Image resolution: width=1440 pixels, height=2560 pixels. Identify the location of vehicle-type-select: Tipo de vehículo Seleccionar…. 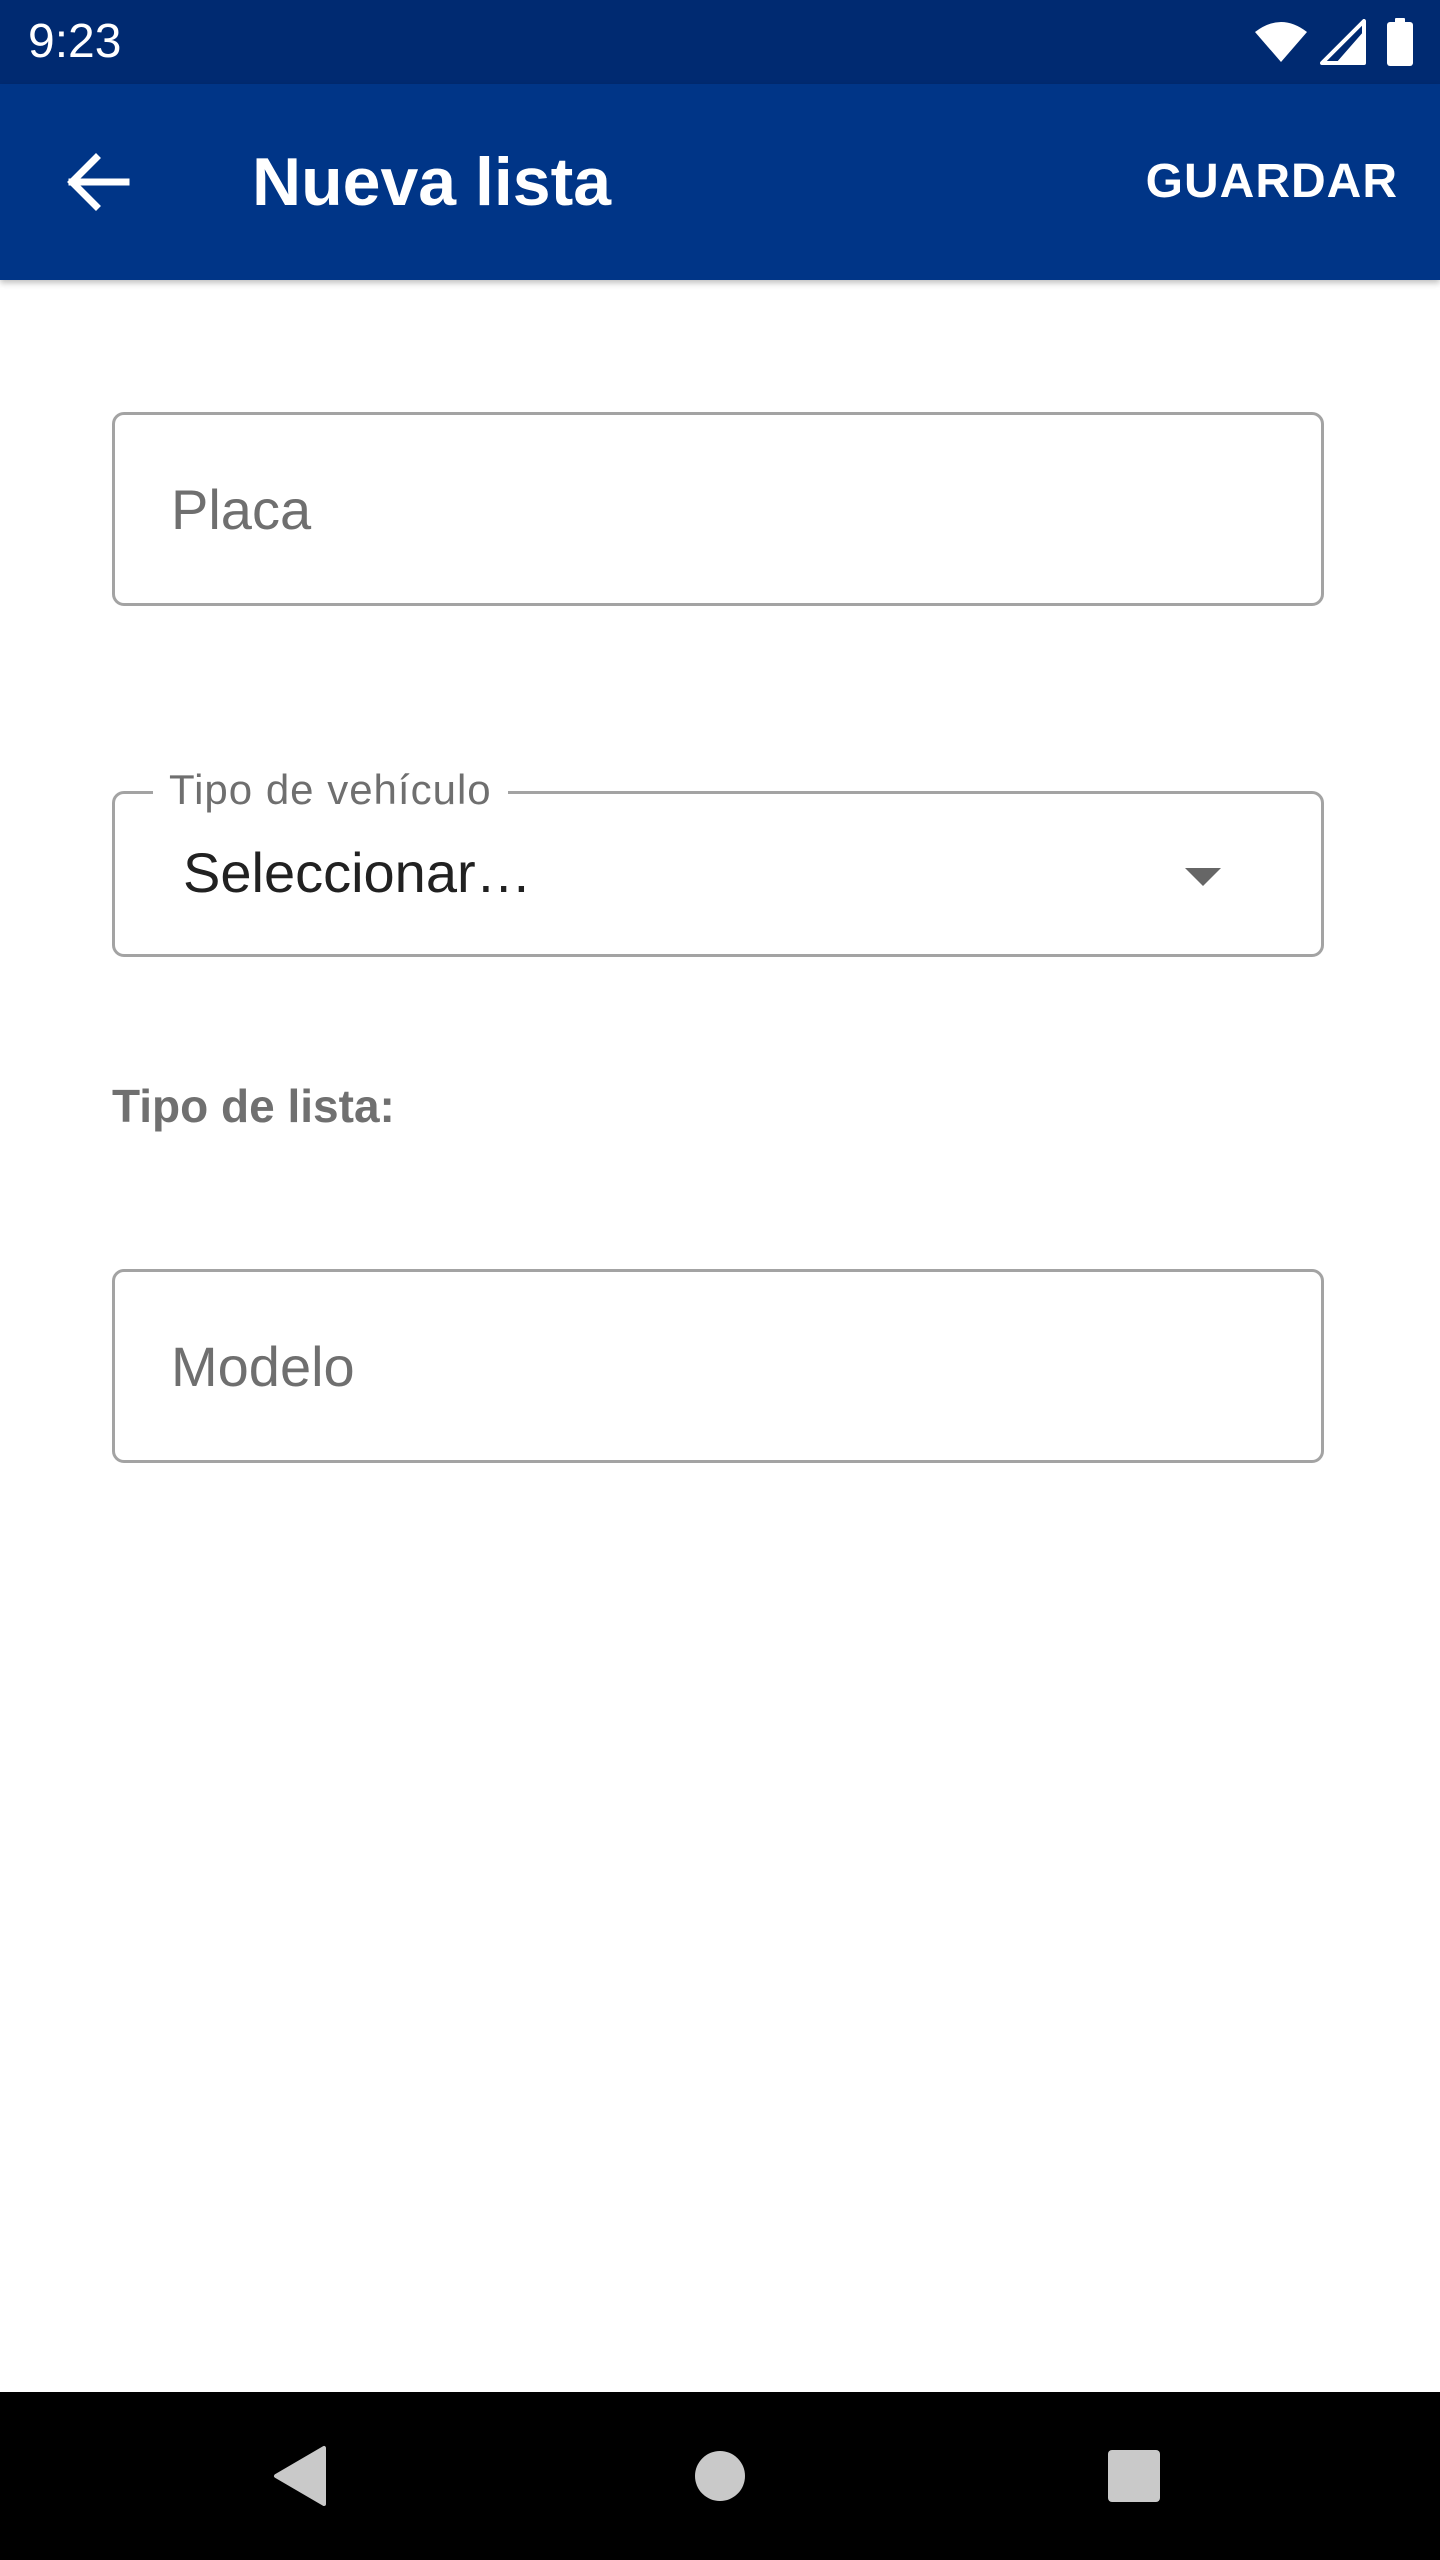
(718, 858).